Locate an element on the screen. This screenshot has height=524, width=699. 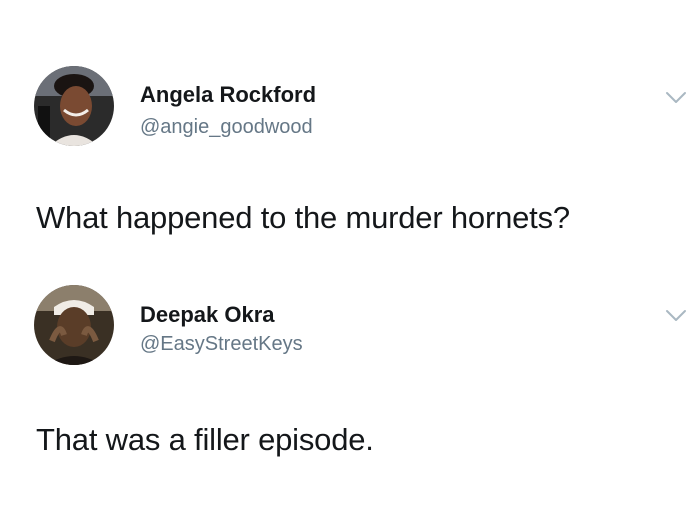
display-name: Deepak Okra is located at coordinates (207, 315).